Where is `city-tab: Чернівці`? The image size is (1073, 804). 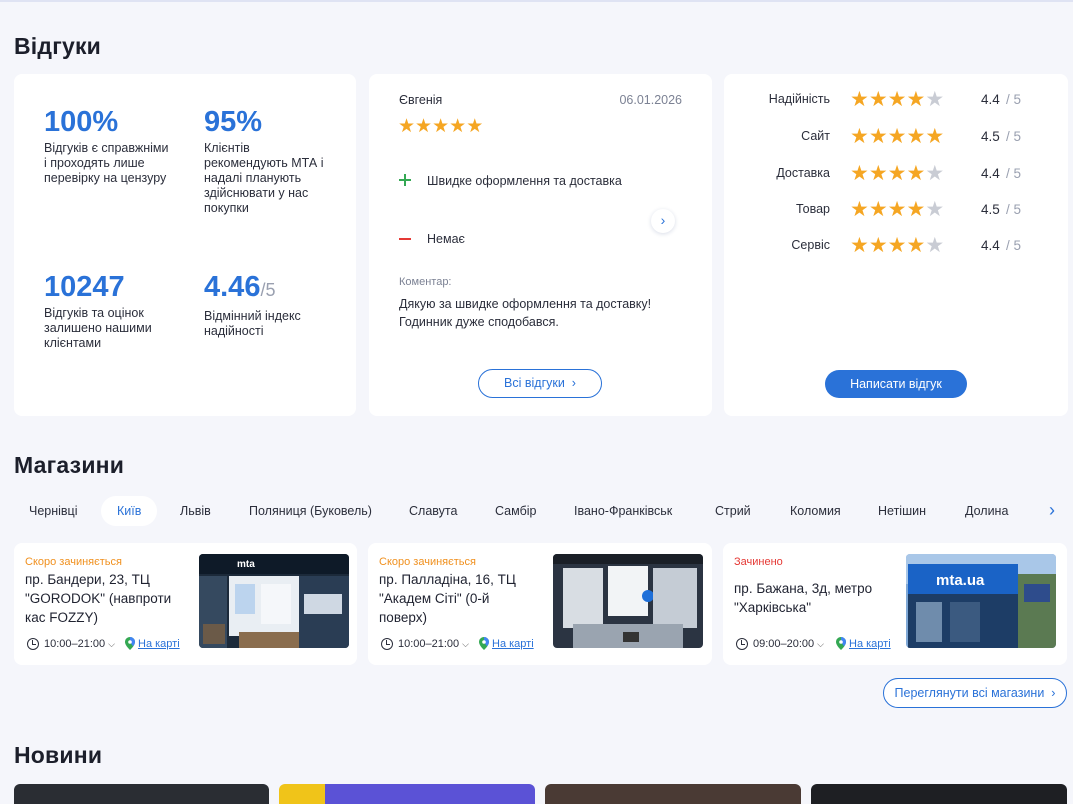
city-tab: Чернівці is located at coordinates (53, 511).